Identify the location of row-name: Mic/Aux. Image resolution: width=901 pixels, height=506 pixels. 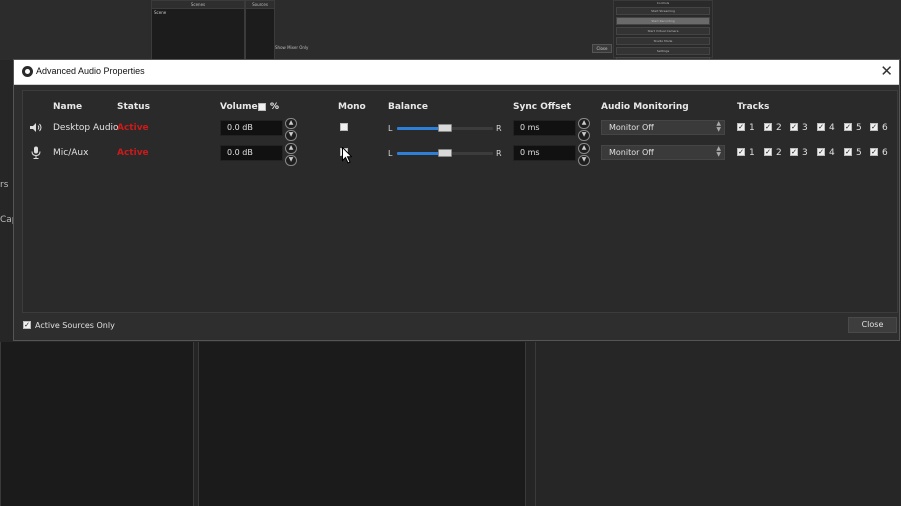
(71, 153).